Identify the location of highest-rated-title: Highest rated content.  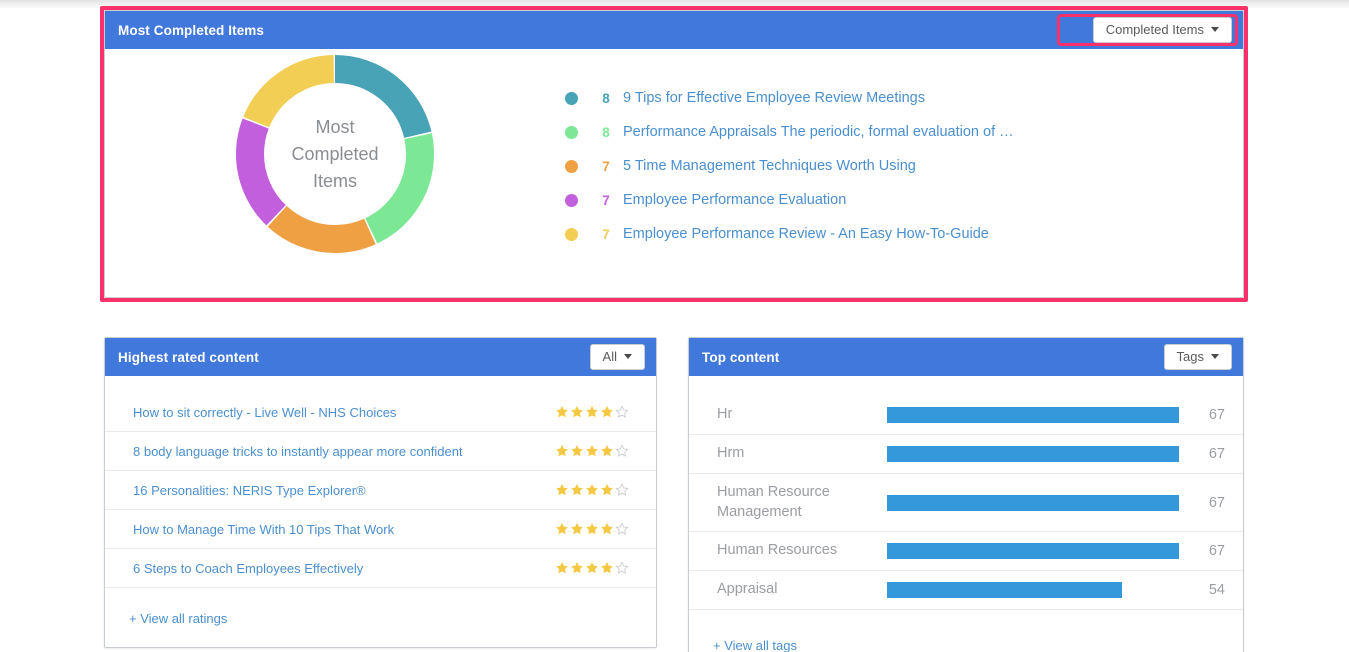
(188, 357).